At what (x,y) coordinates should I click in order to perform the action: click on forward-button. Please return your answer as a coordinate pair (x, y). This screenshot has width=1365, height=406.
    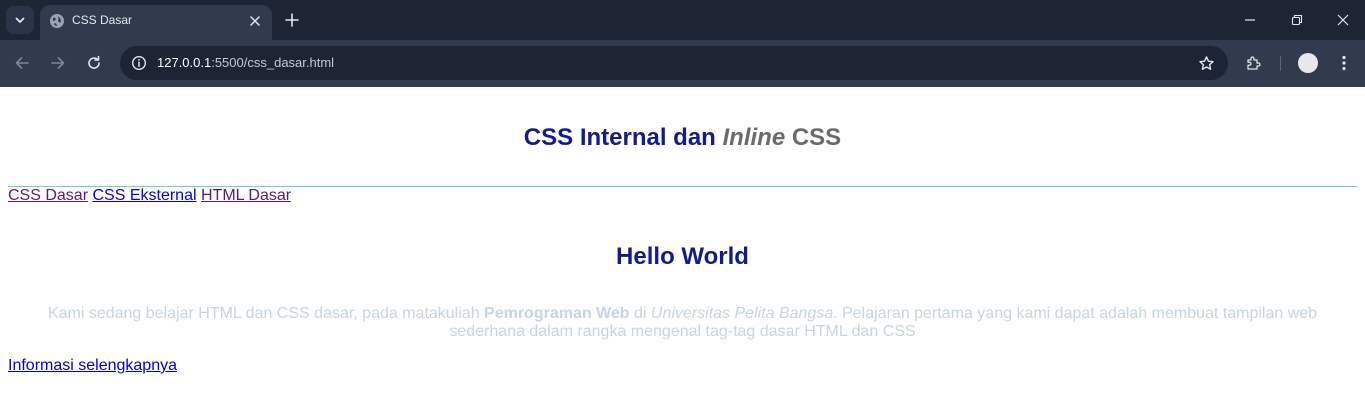
    Looking at the image, I should click on (58, 63).